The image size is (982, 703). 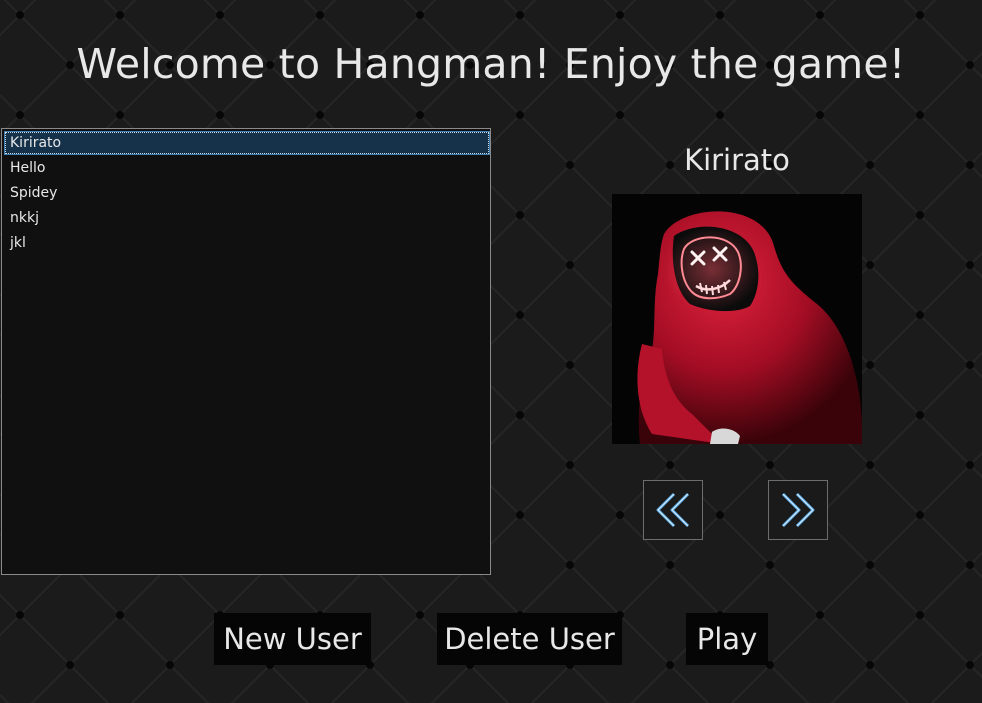 What do you see at coordinates (247, 218) in the screenshot?
I see `user-list-item: nkkj` at bounding box center [247, 218].